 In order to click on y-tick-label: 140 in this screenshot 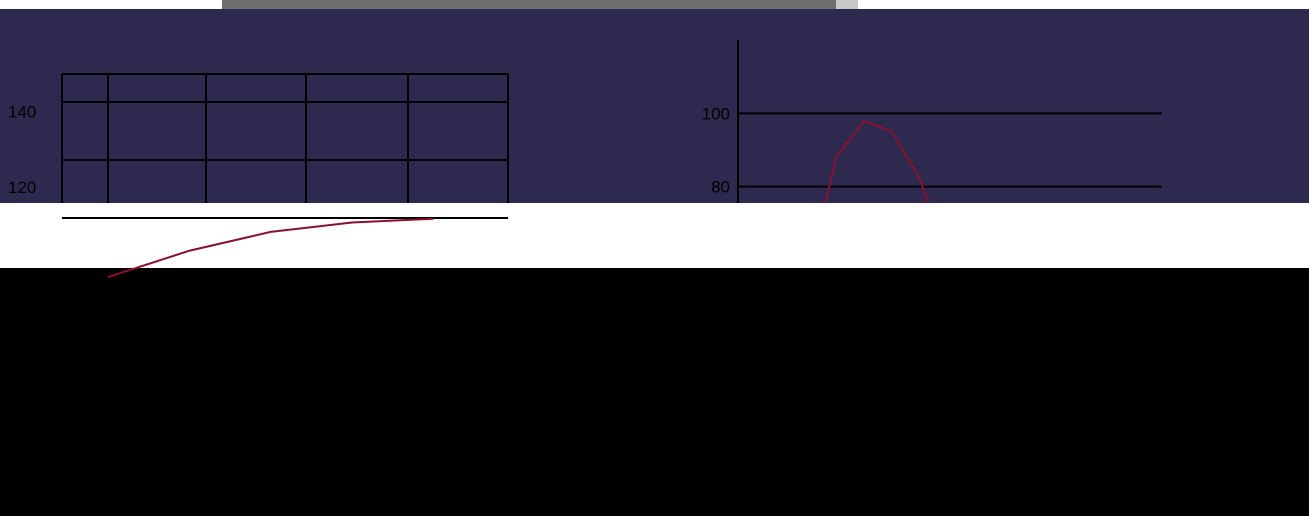, I will do `click(22, 112)`.